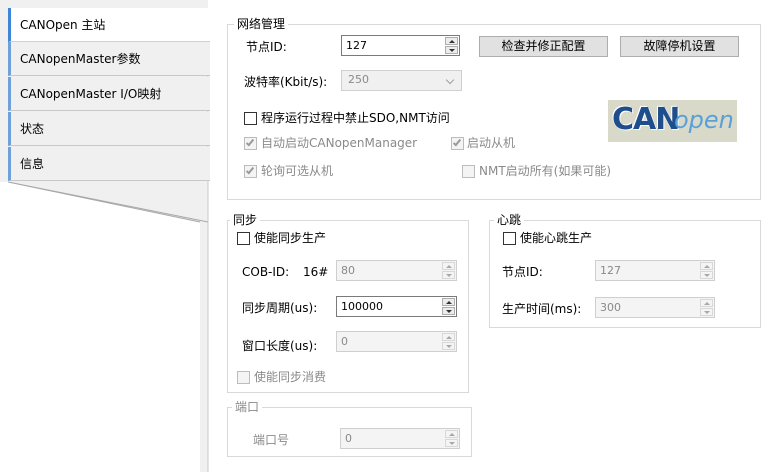 This screenshot has width=770, height=472. I want to click on auto-start-manager-label: 自动启动CANopenManager, so click(339, 143).